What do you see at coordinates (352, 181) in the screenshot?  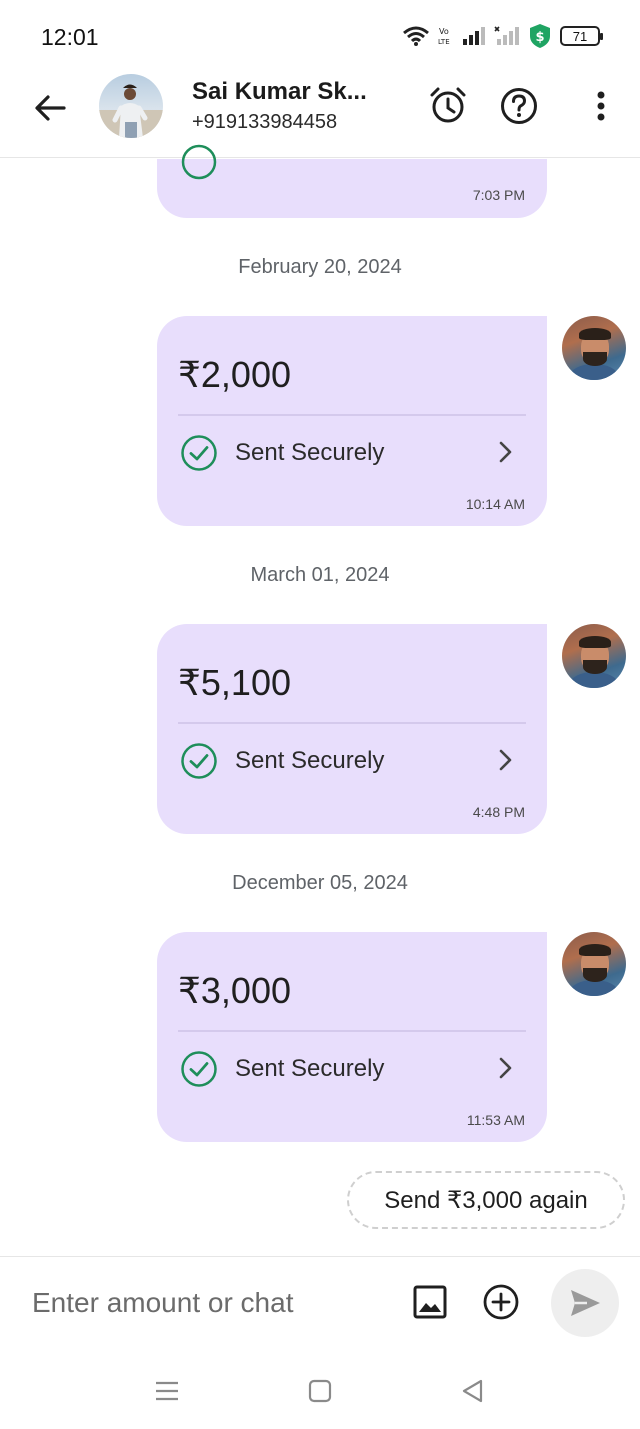 I see `payment-bubble-partial: 7:03 PM` at bounding box center [352, 181].